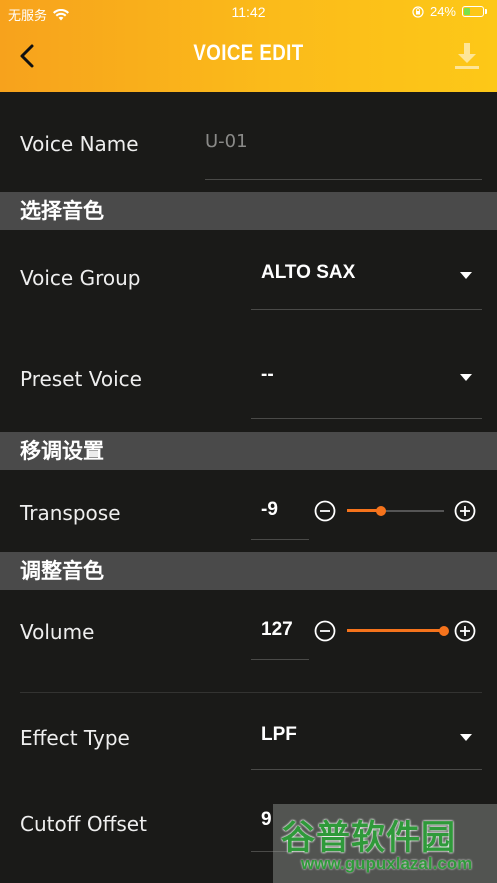 This screenshot has height=883, width=497. What do you see at coordinates (248, 13) in the screenshot?
I see `status-bar: 无服务 11:42 24%` at bounding box center [248, 13].